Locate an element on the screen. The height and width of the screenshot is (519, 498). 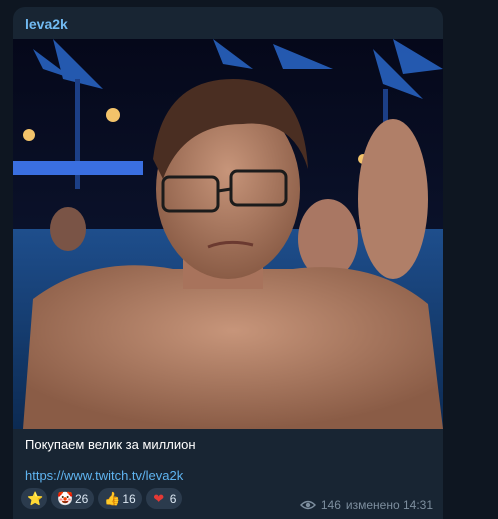
reaction-heart: ❤ 6 is located at coordinates (164, 498).